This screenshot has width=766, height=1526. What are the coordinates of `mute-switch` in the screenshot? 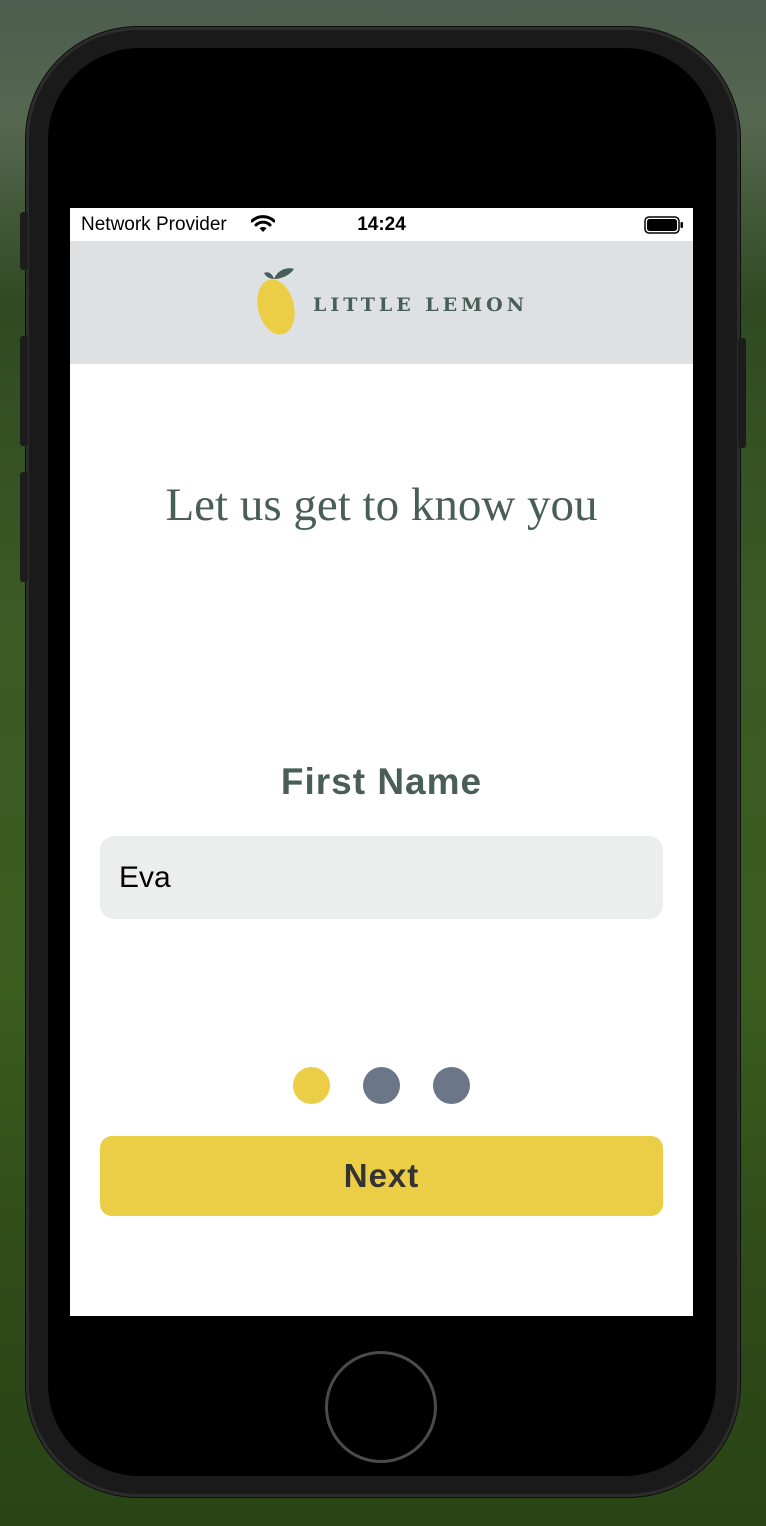 It's located at (24, 241).